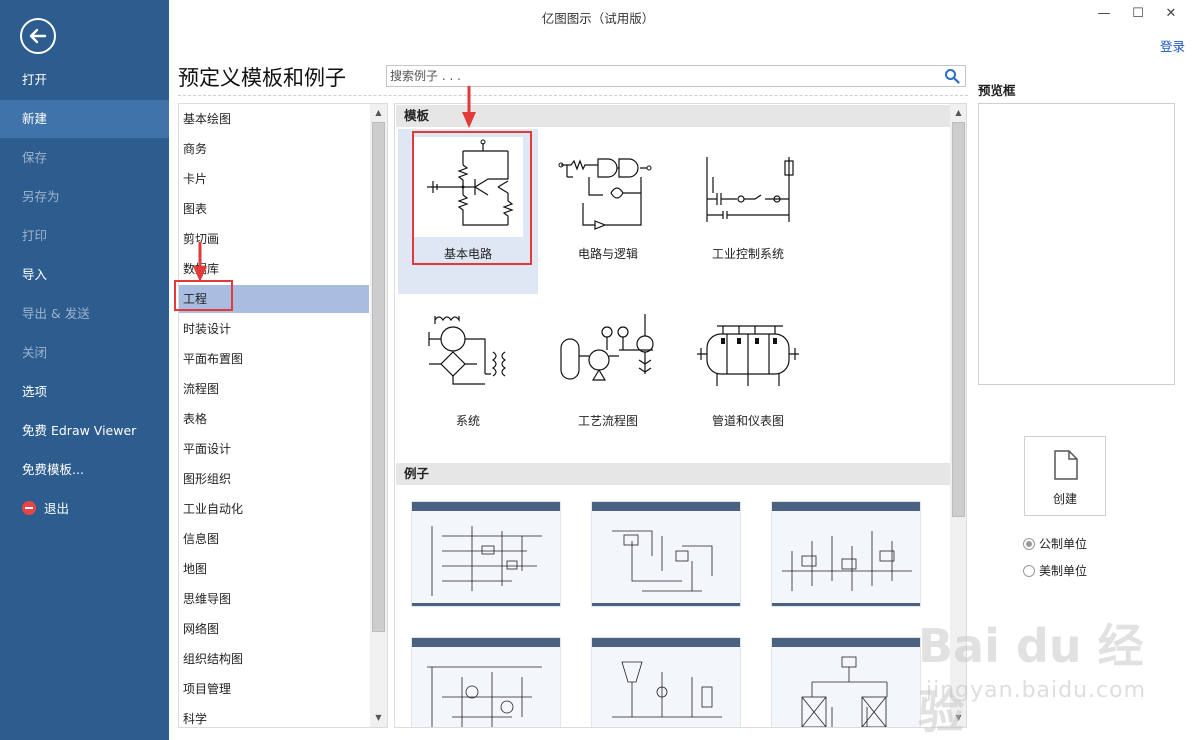 Image resolution: width=1196 pixels, height=740 pixels. Describe the element at coordinates (29, 508) in the screenshot. I see `exit-icon` at that location.